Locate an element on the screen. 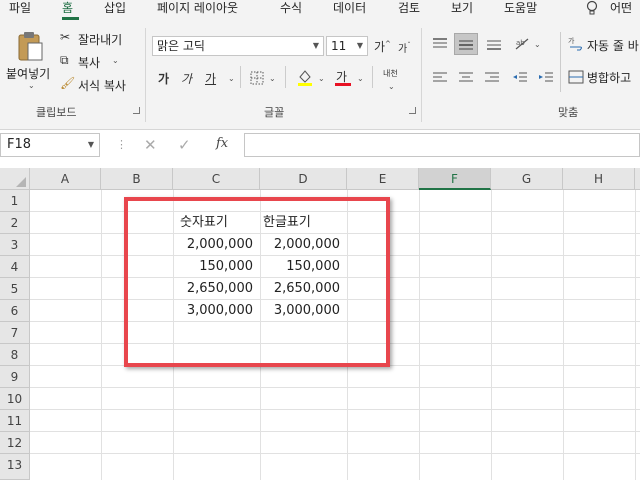 This screenshot has width=640, height=480. italic-button: 가 is located at coordinates (186, 78).